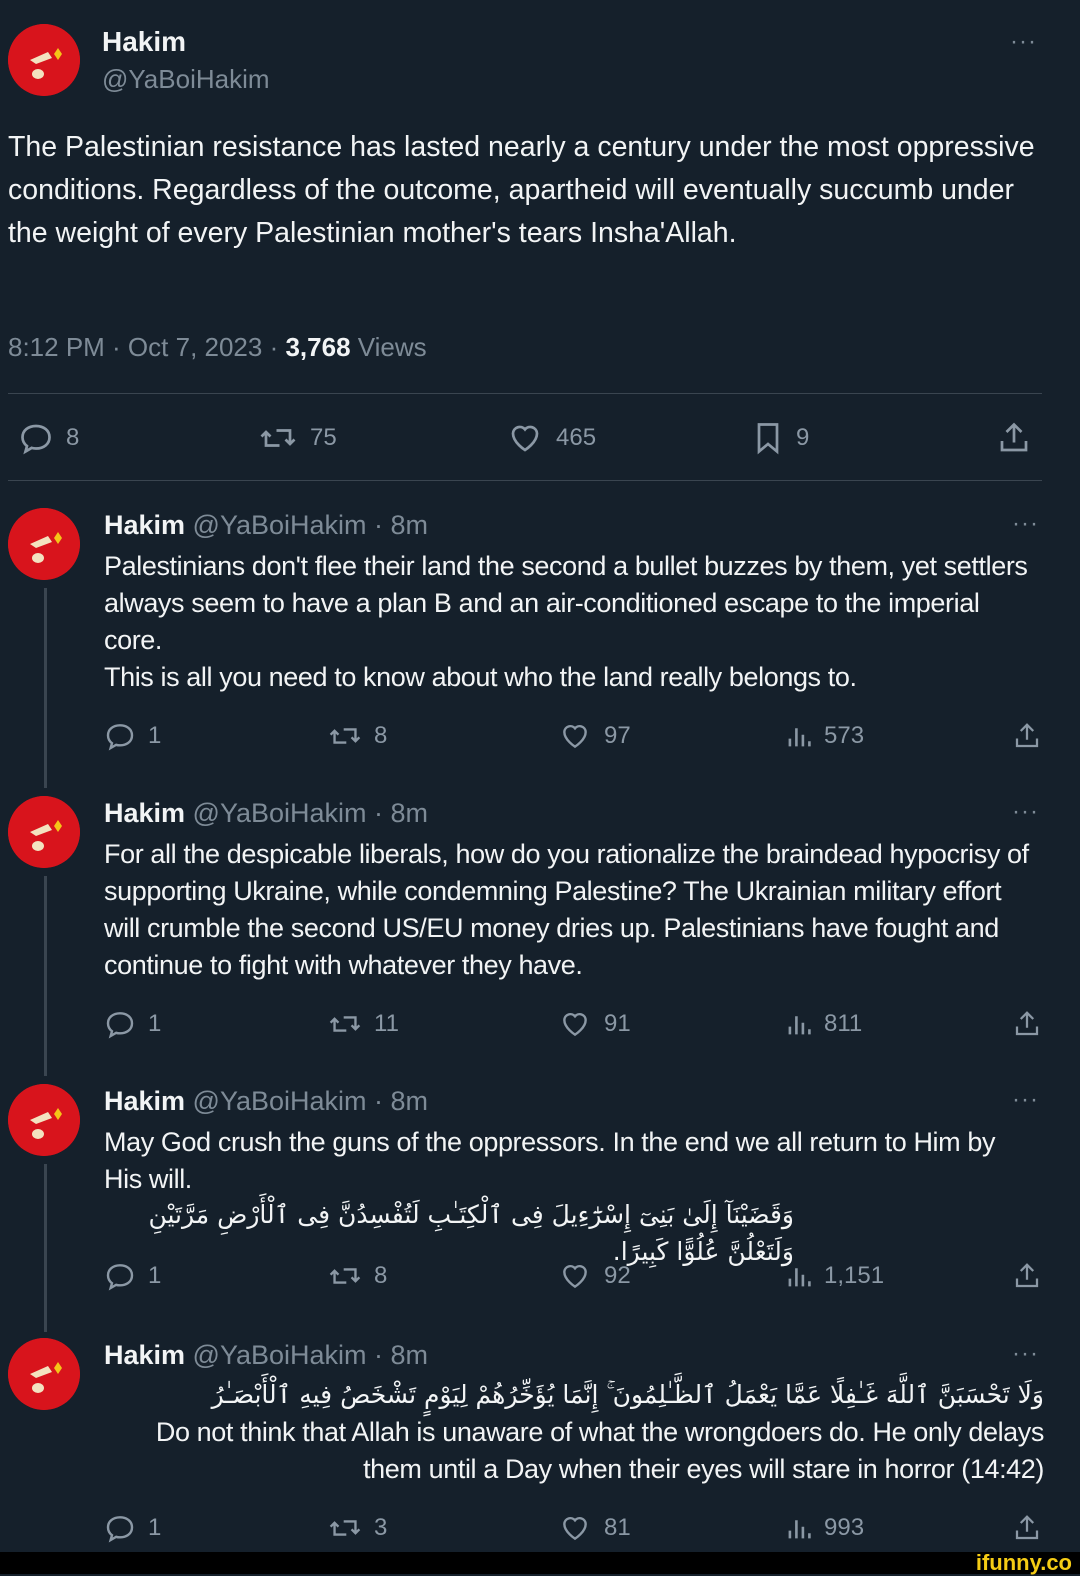 The width and height of the screenshot is (1080, 1576). I want to click on repost-button: 75, so click(297, 438).